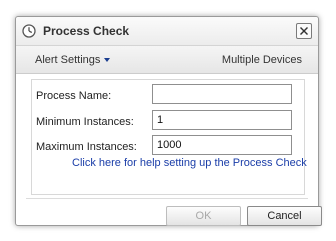 The width and height of the screenshot is (336, 241). I want to click on clock-icon, so click(29, 31).